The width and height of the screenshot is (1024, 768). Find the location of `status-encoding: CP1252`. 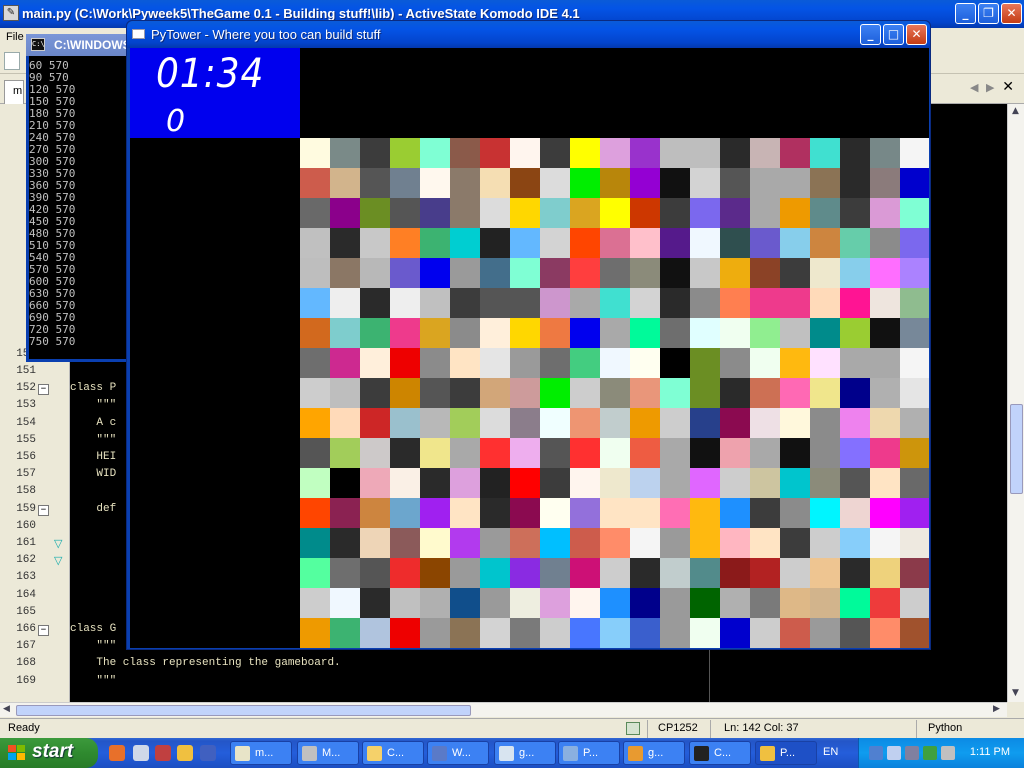

status-encoding: CP1252 is located at coordinates (678, 728).